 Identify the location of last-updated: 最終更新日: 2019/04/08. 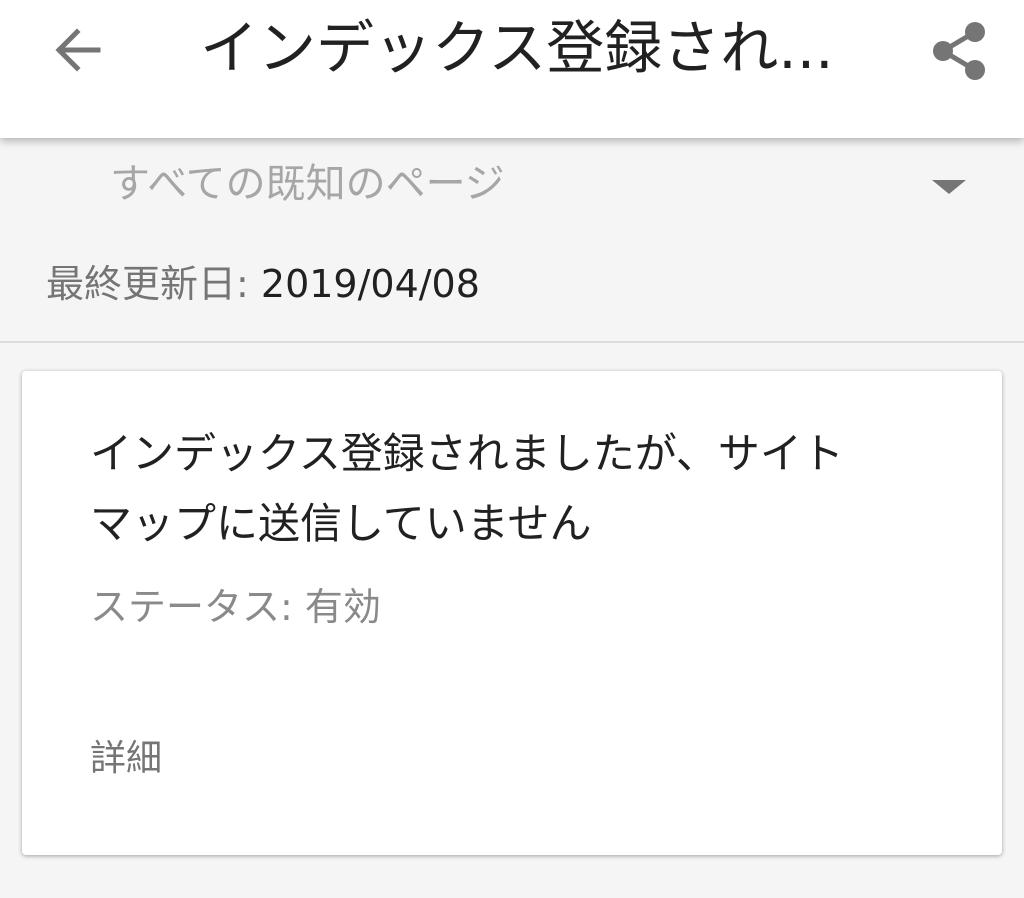
(263, 284).